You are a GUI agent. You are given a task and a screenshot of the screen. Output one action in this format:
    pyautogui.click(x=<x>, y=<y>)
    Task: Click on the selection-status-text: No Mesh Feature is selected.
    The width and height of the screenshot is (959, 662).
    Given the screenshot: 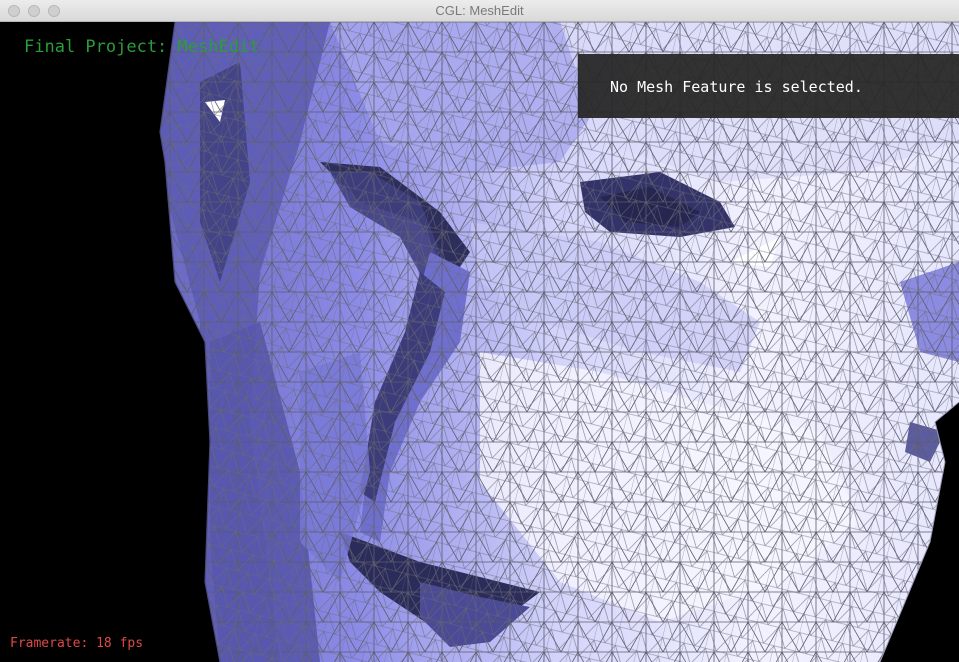 What is the action you would take?
    pyautogui.click(x=736, y=87)
    